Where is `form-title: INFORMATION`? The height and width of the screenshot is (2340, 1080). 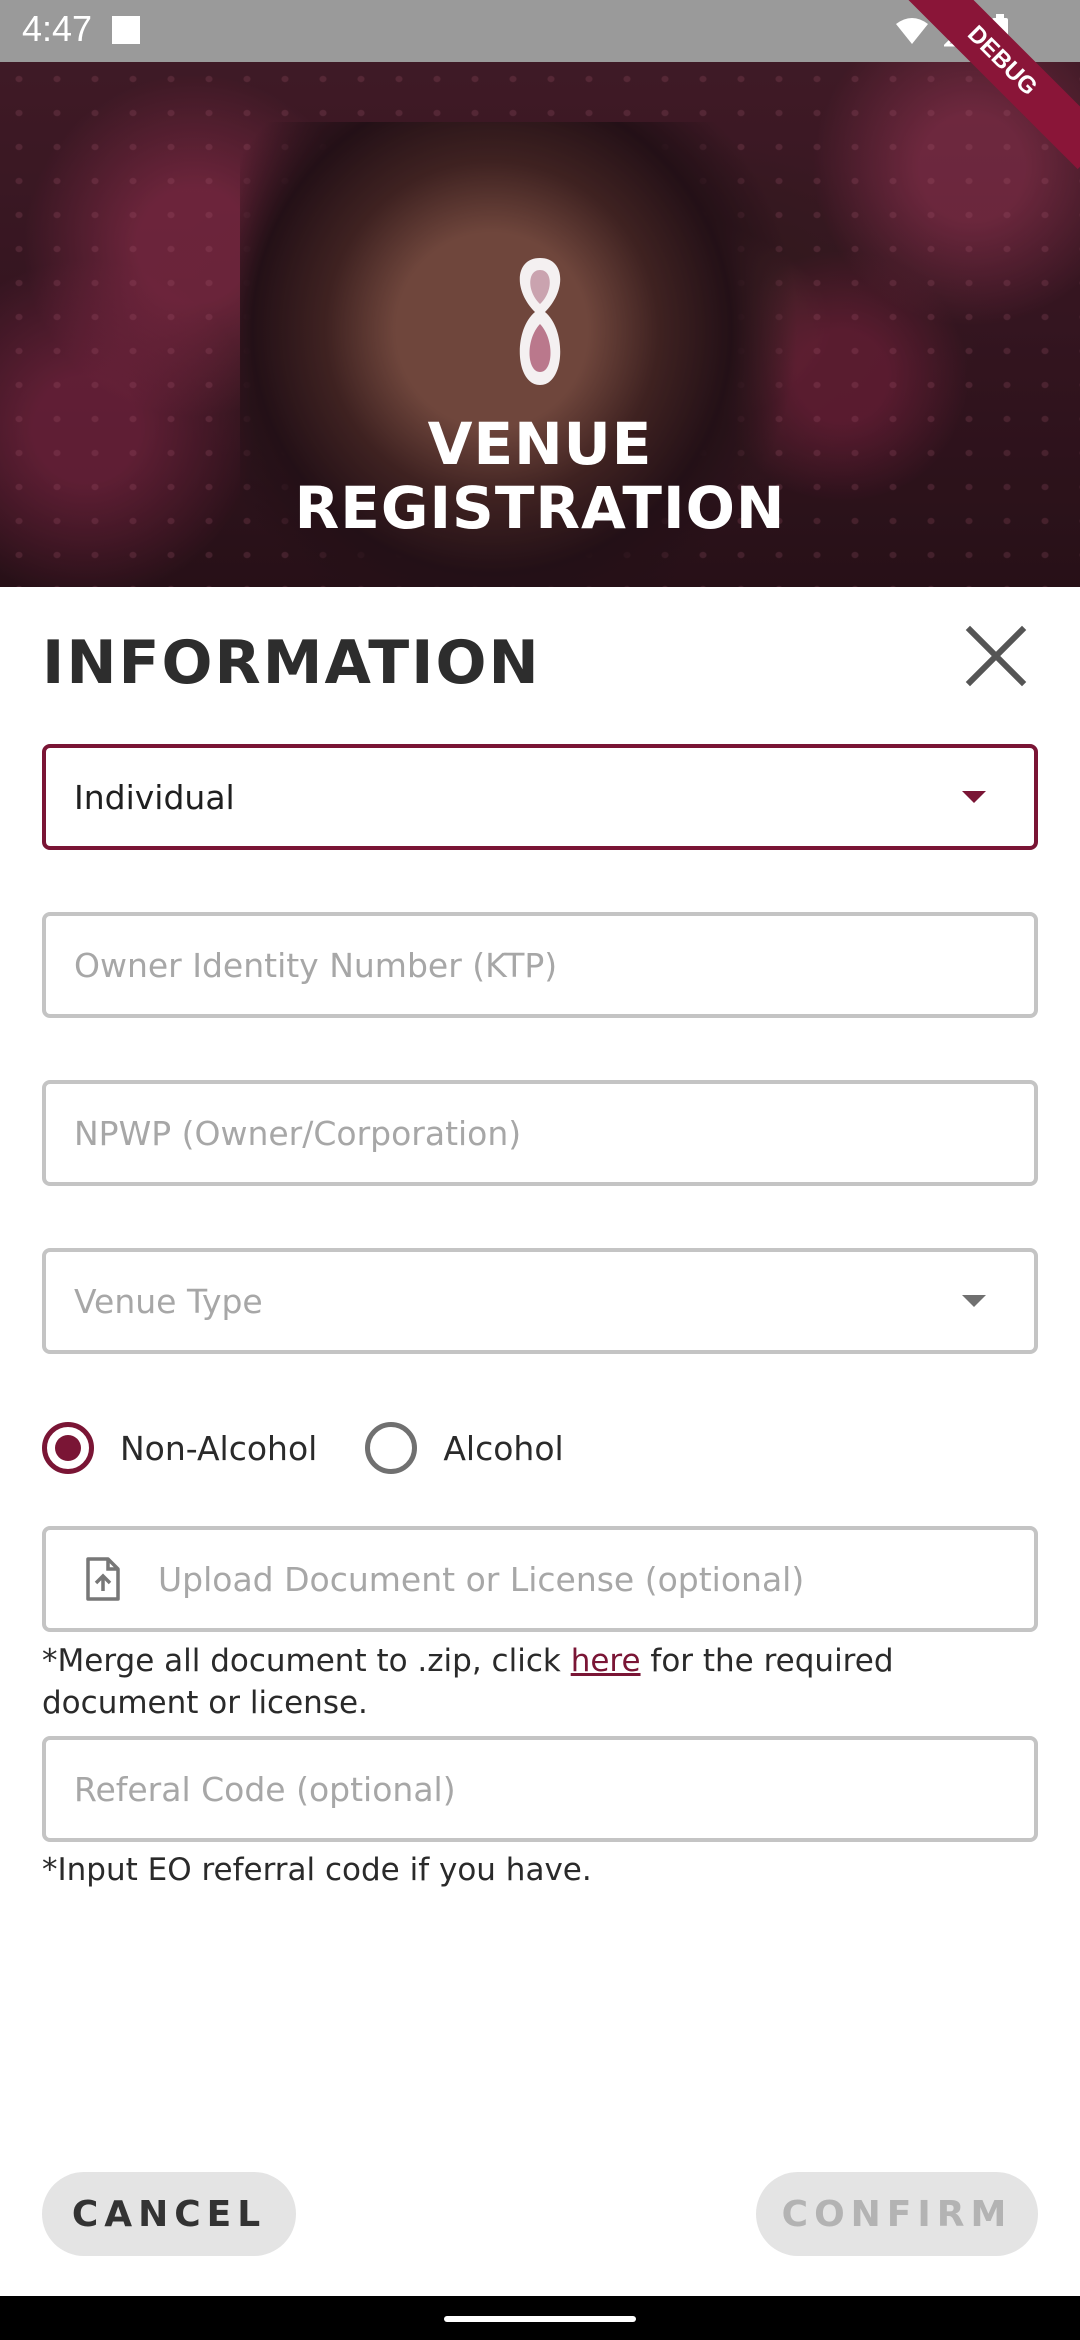
form-title: INFORMATION is located at coordinates (291, 663).